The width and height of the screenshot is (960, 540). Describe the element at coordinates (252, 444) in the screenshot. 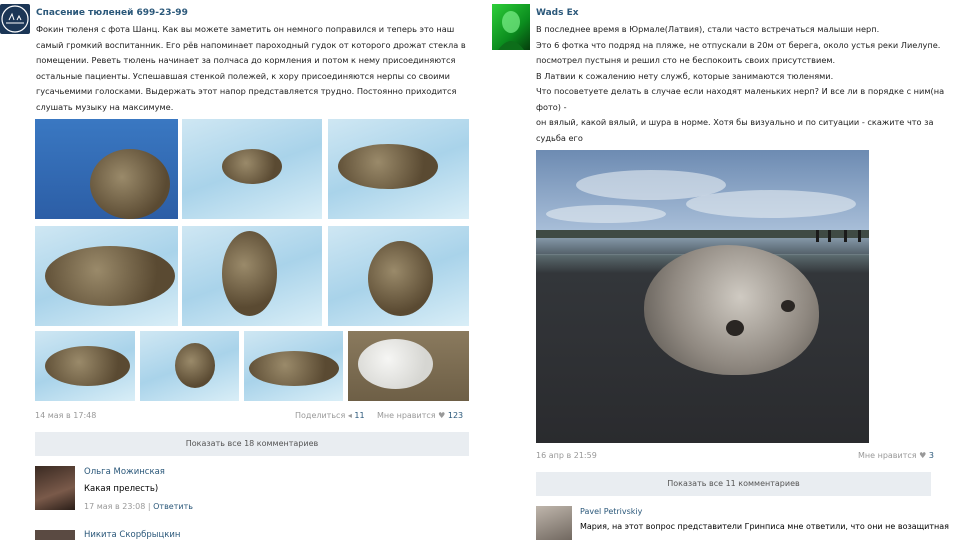

I see `show-comments-button: Показать все 18 комментариев` at that location.